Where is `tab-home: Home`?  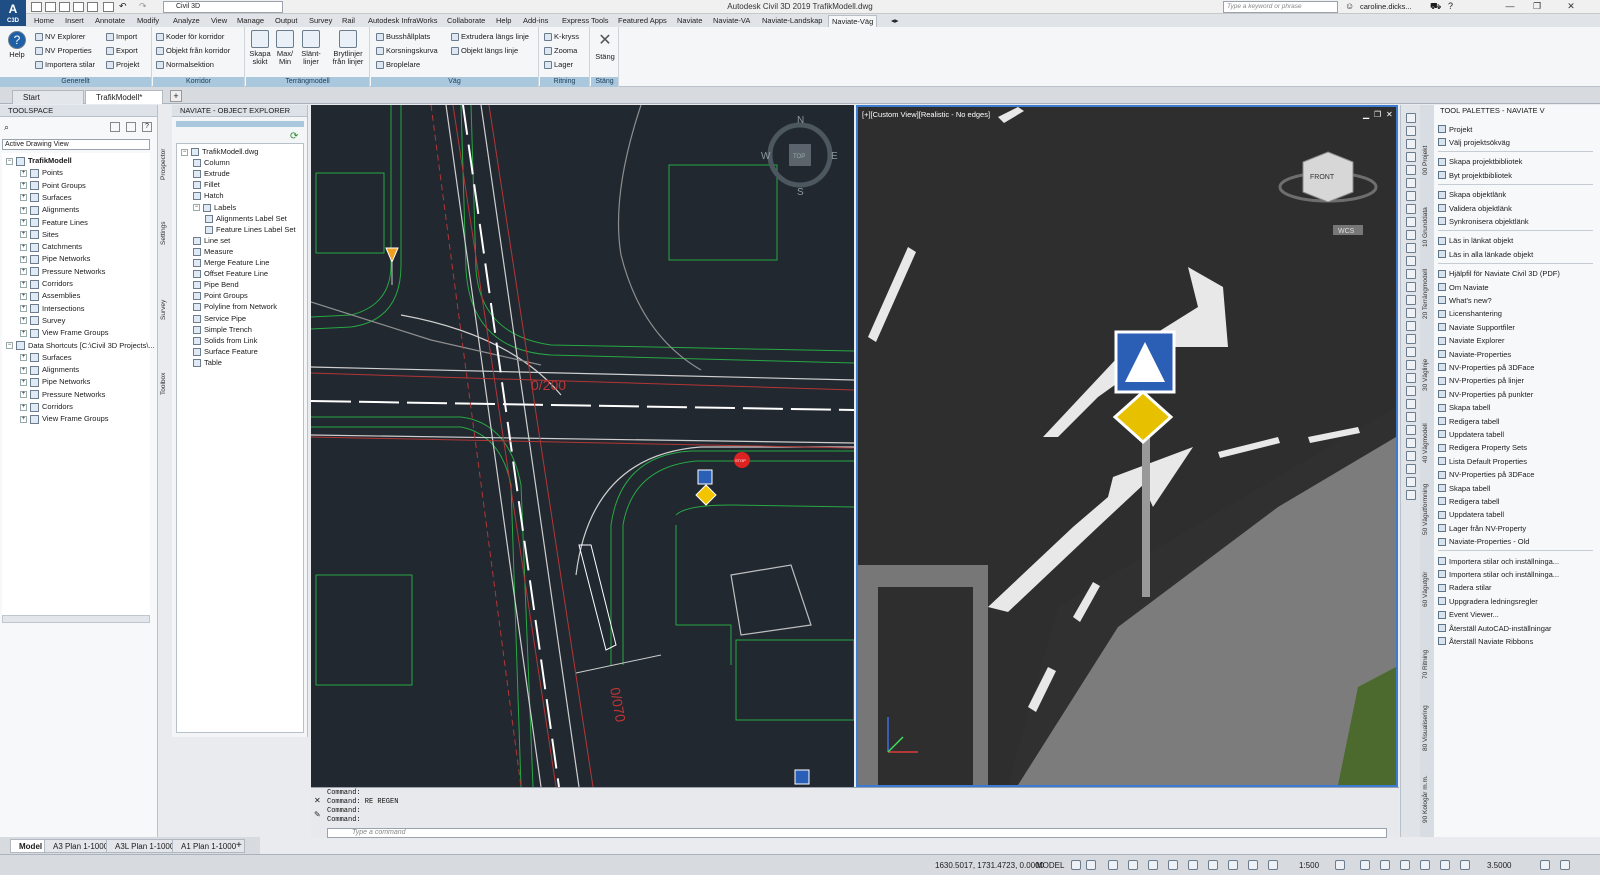
tab-home: Home is located at coordinates (44, 21).